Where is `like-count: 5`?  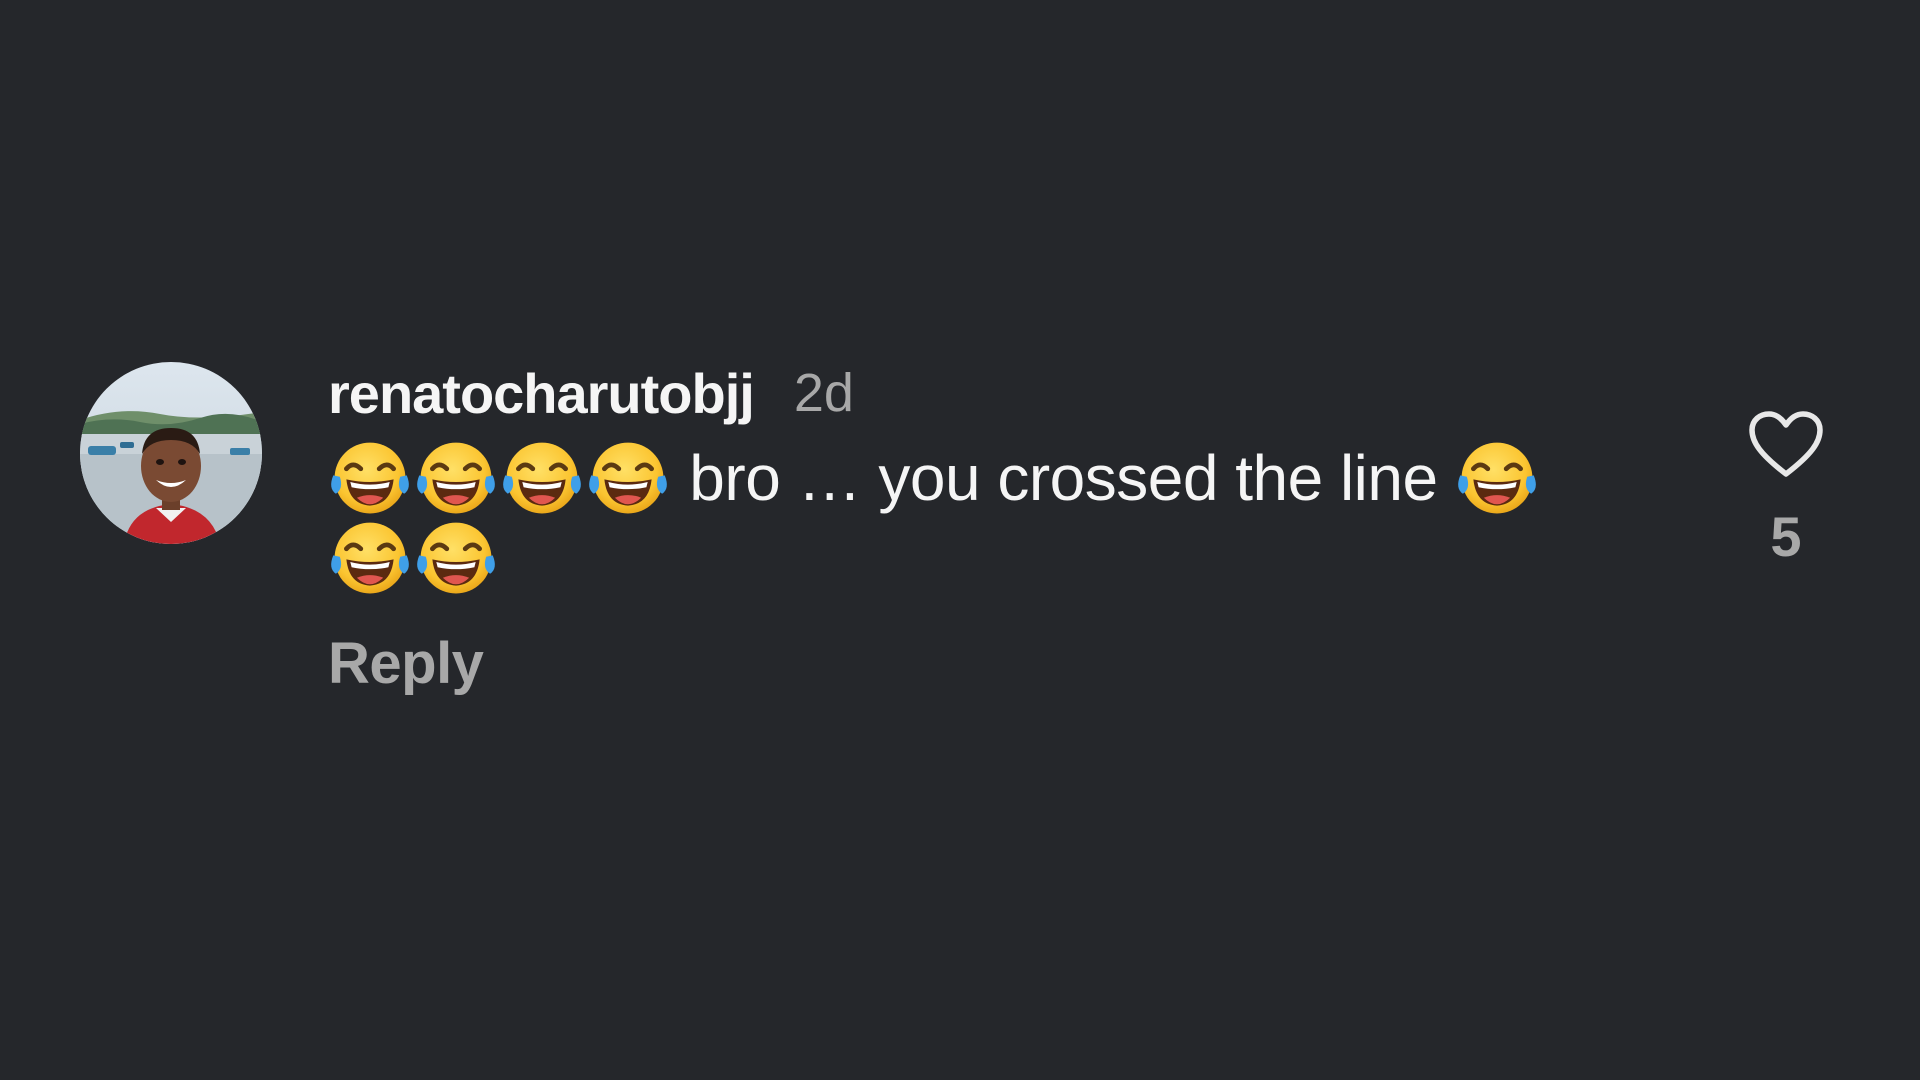 like-count: 5 is located at coordinates (1786, 536).